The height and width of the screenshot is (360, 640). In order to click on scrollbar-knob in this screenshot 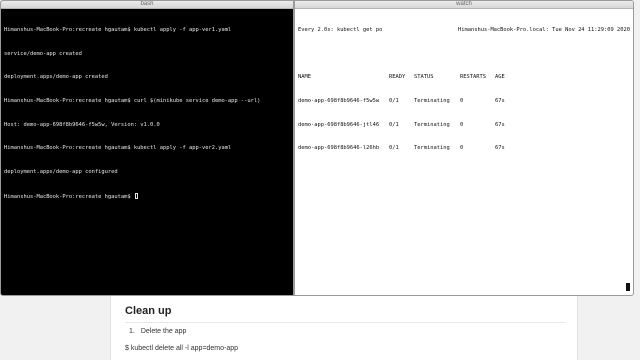, I will do `click(628, 287)`.